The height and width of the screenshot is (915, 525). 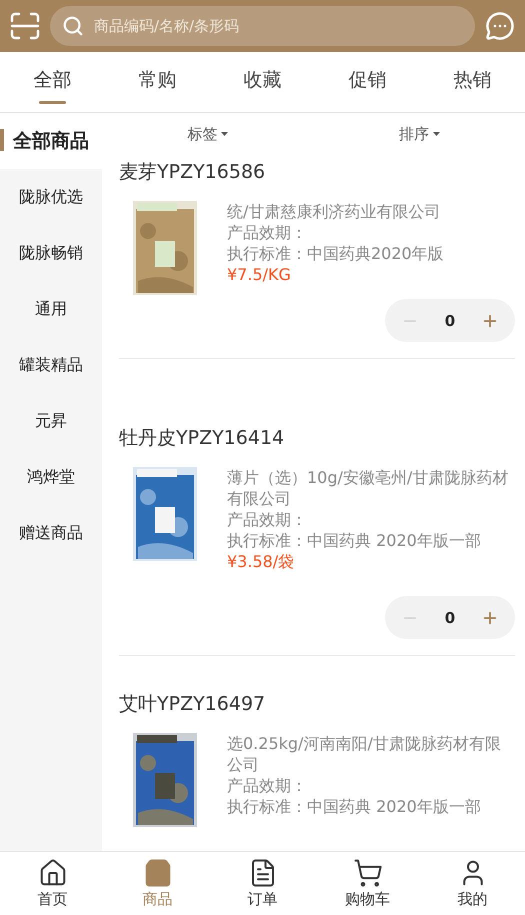 What do you see at coordinates (335, 253) in the screenshot?
I see `product-detail: 执行标准：中国药典2020年版` at bounding box center [335, 253].